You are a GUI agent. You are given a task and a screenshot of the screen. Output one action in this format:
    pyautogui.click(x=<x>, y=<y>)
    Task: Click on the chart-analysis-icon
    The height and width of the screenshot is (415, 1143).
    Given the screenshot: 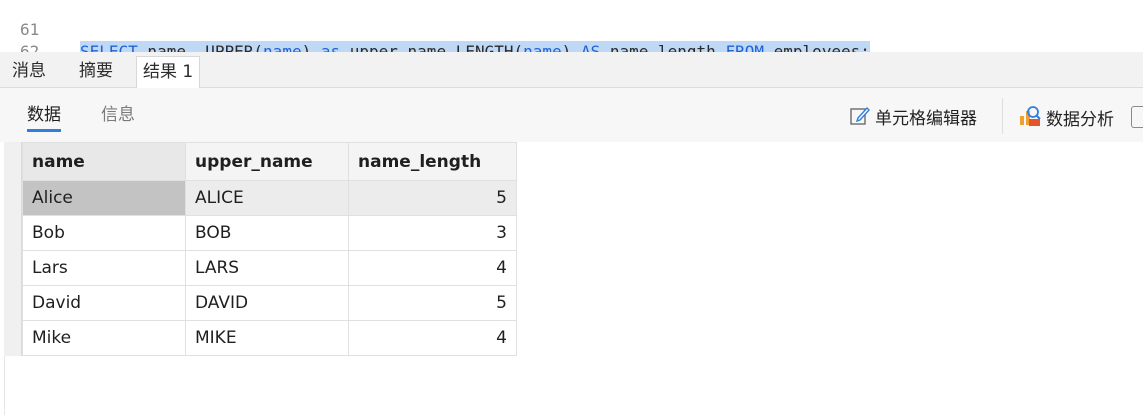 What is the action you would take?
    pyautogui.click(x=1030, y=120)
    